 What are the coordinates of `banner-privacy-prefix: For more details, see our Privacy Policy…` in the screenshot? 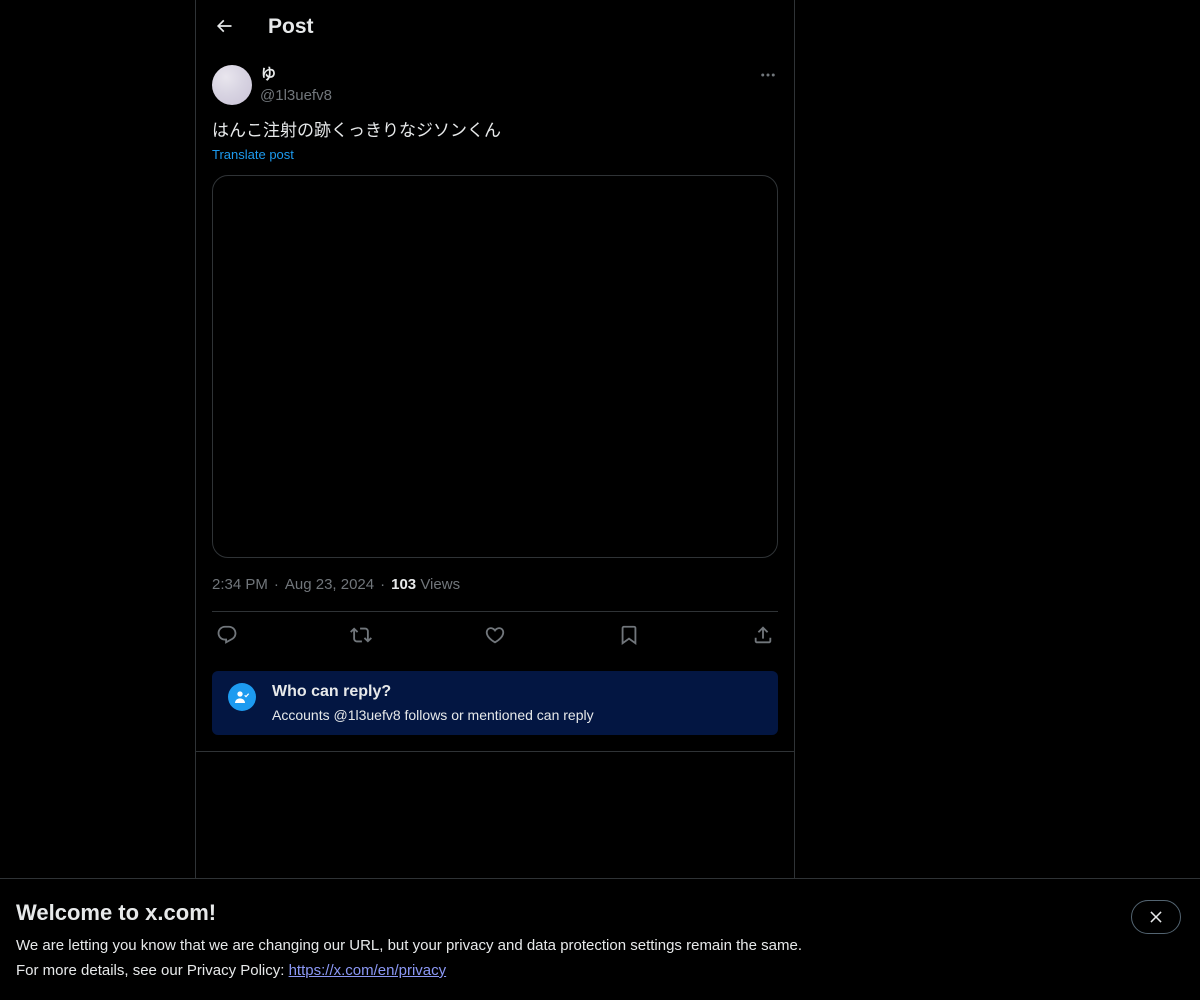 It's located at (152, 970).